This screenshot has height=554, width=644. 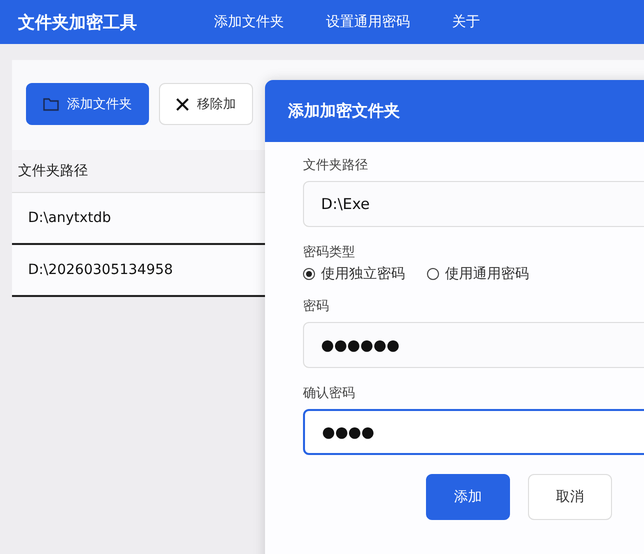 What do you see at coordinates (473, 345) in the screenshot?
I see `password-field: ●●●●●●` at bounding box center [473, 345].